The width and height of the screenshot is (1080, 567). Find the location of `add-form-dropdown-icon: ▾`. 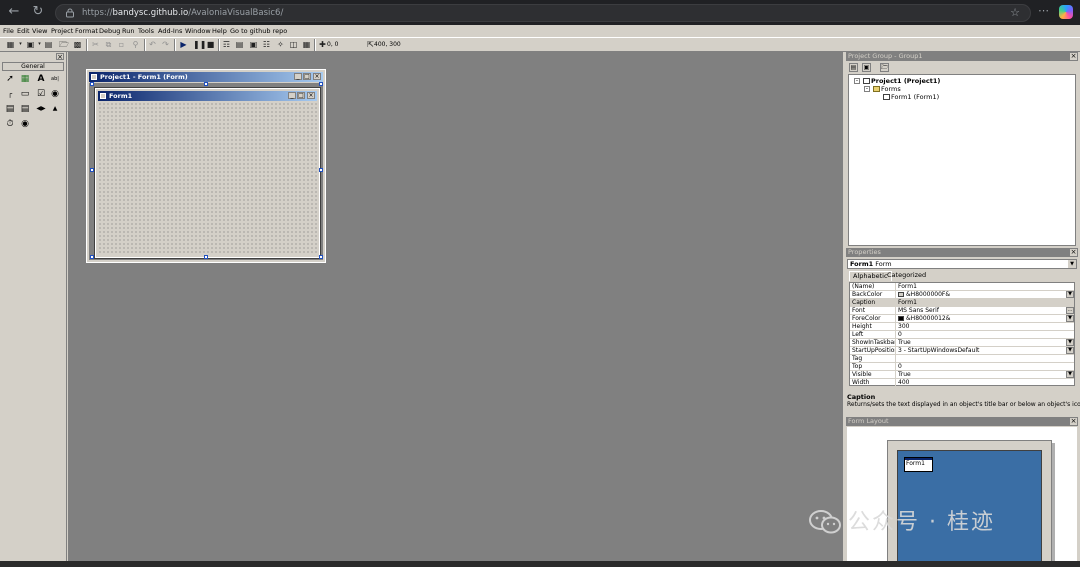

add-form-dropdown-icon: ▾ is located at coordinates (39, 44).